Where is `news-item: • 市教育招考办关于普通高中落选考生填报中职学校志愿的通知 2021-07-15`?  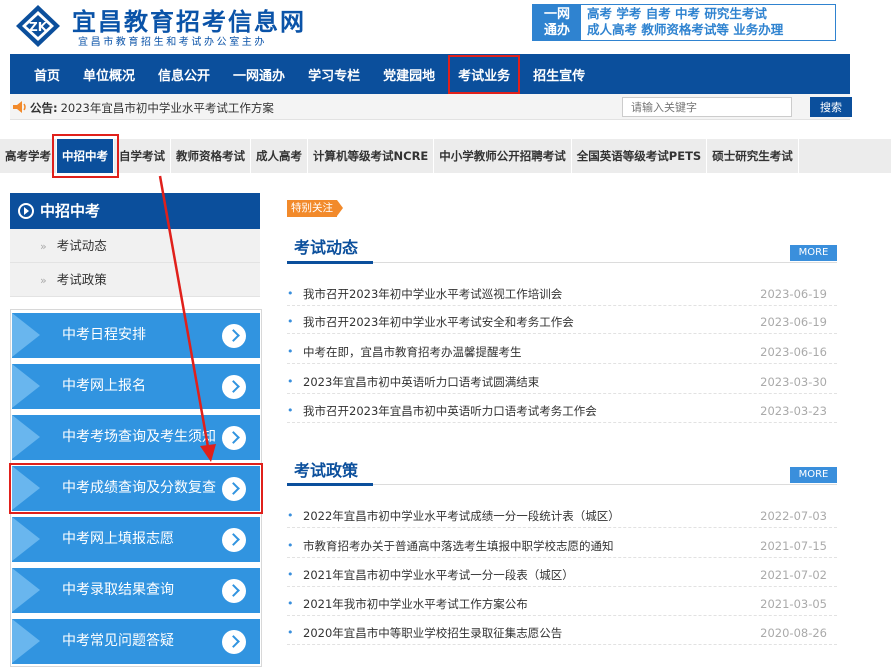
news-item: • 市教育招考办关于普通高中落选考生填报中职学校志愿的通知 2021-07-15 is located at coordinates (562, 546).